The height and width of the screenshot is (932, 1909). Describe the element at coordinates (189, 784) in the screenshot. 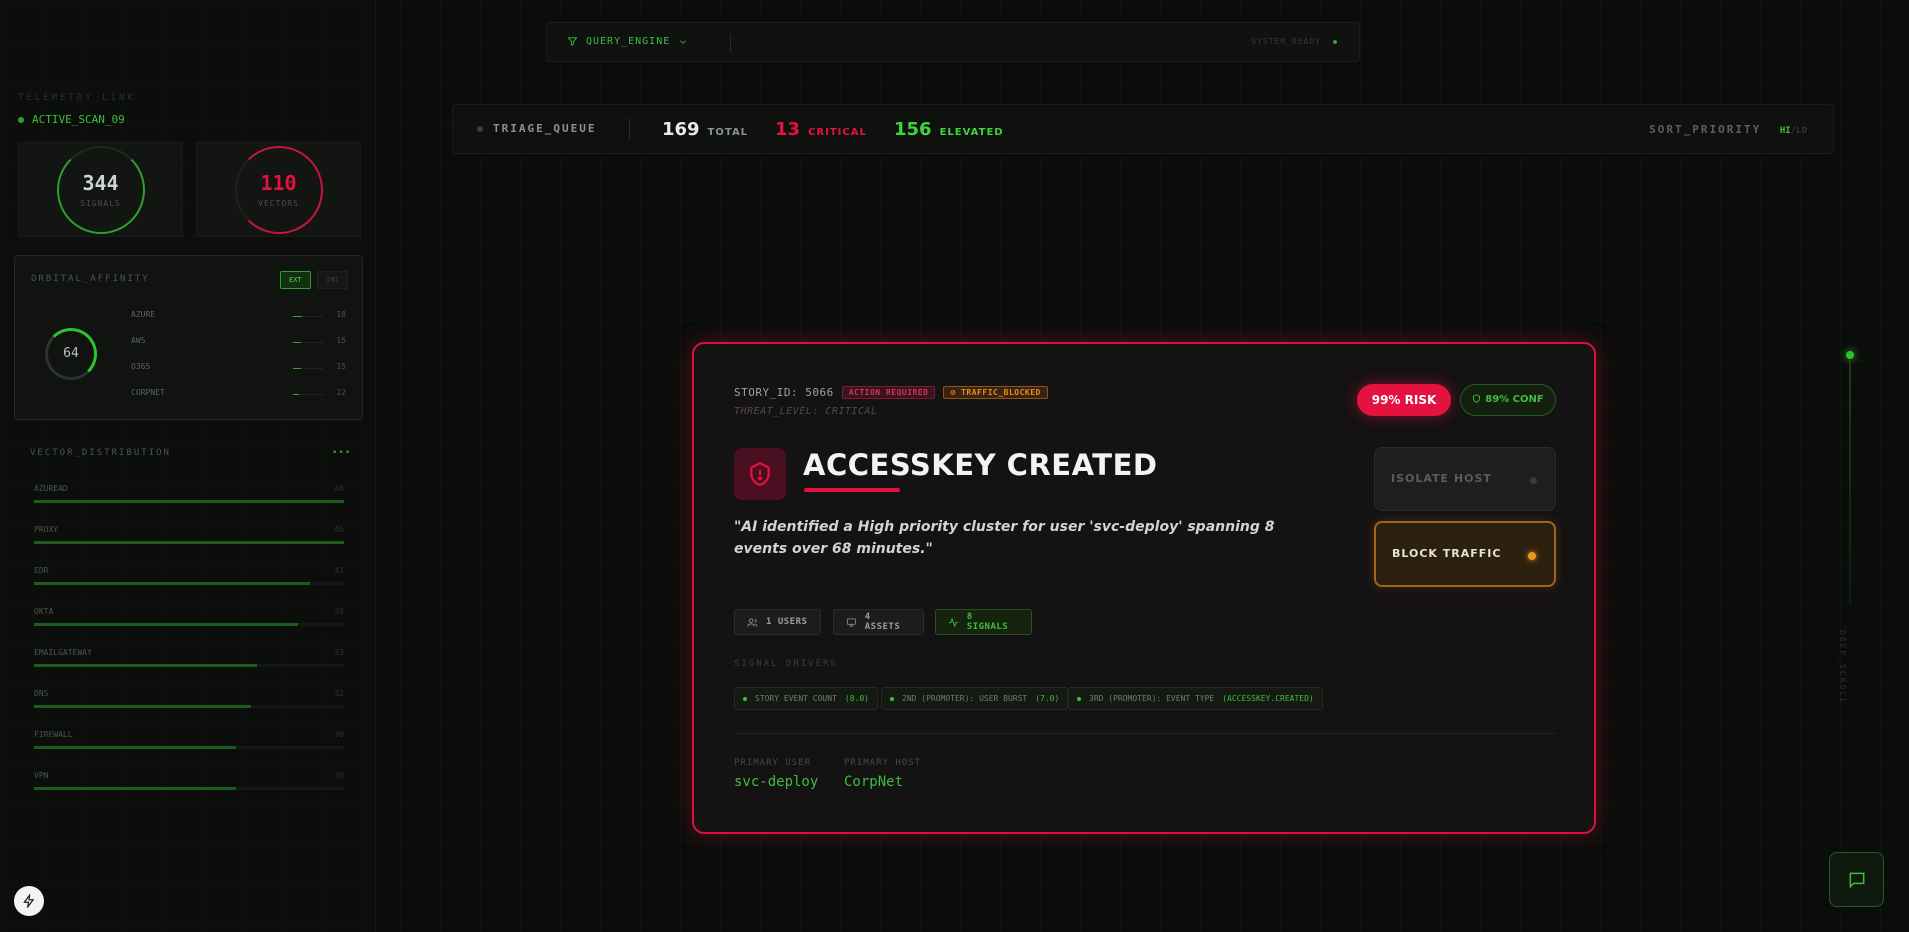

I see `vector-distribution-row: VPN 30` at that location.